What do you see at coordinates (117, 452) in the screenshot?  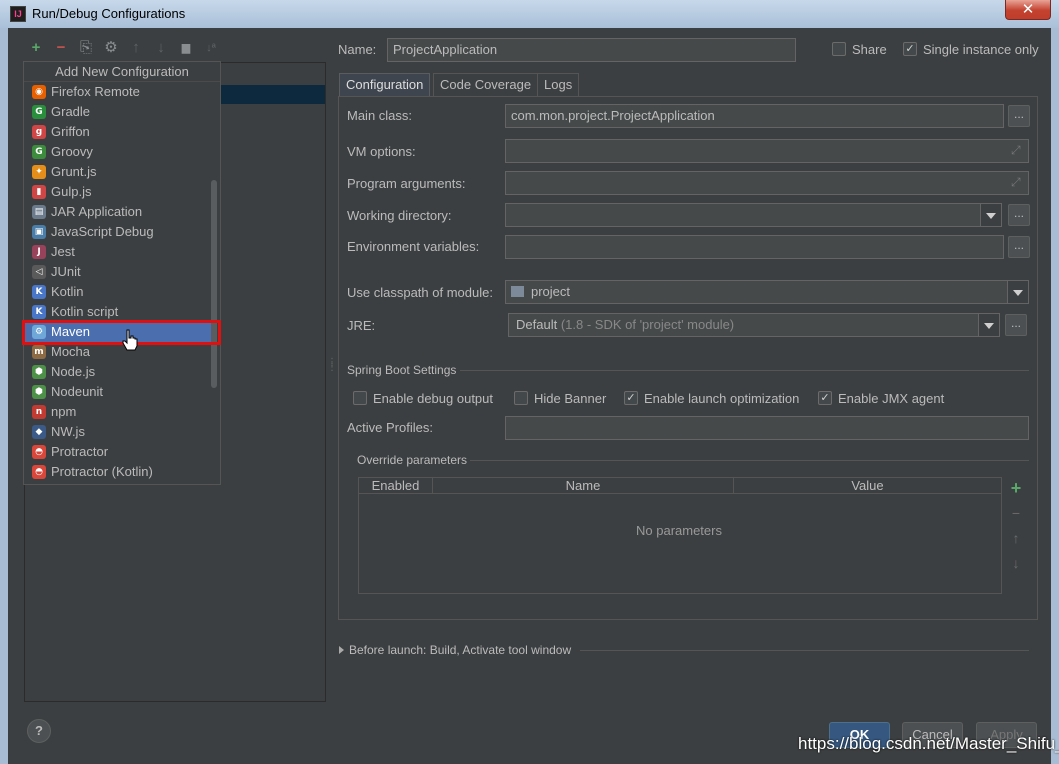 I see `popup-item-protractor: ◓ Protractor` at bounding box center [117, 452].